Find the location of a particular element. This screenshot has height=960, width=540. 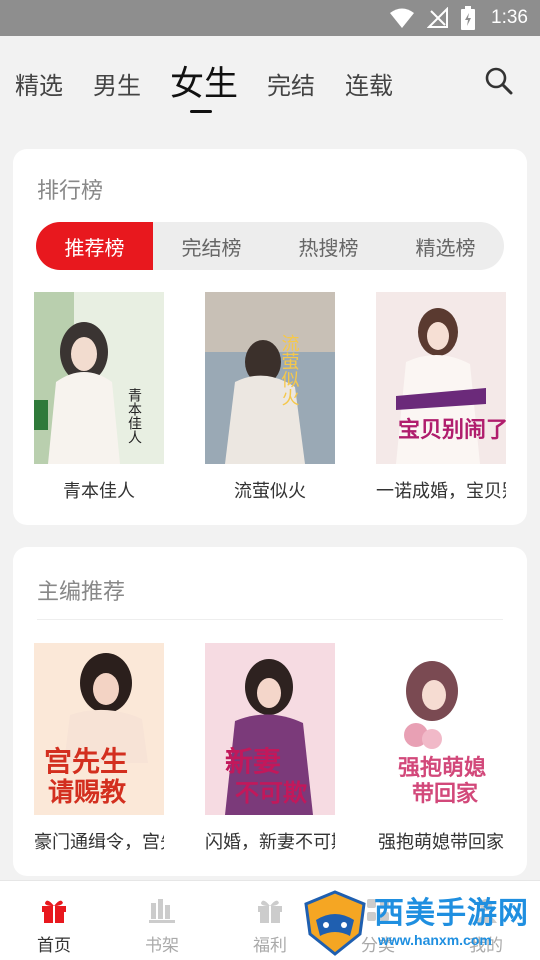

svg-text: 青本佳人 is located at coordinates (134, 416).